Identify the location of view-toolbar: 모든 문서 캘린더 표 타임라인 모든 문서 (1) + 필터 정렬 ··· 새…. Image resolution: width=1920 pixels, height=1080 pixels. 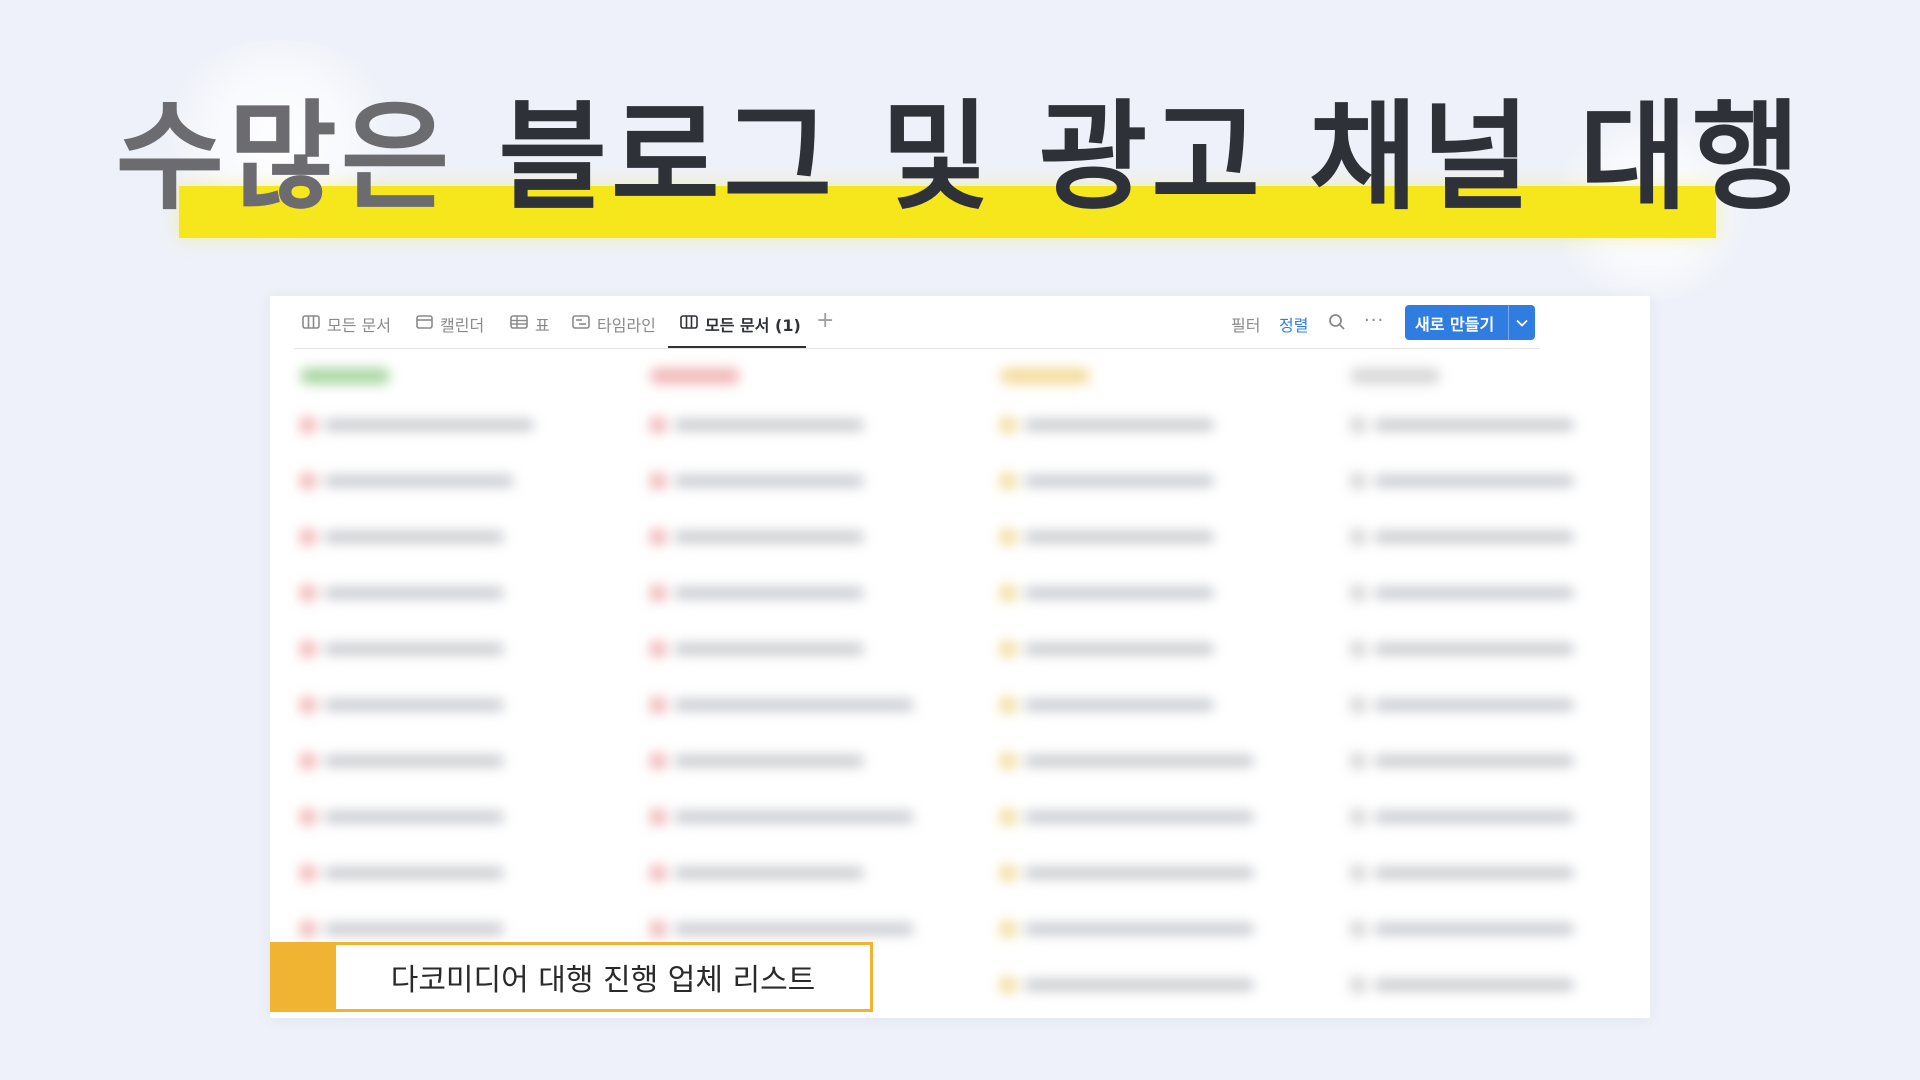
(960, 322).